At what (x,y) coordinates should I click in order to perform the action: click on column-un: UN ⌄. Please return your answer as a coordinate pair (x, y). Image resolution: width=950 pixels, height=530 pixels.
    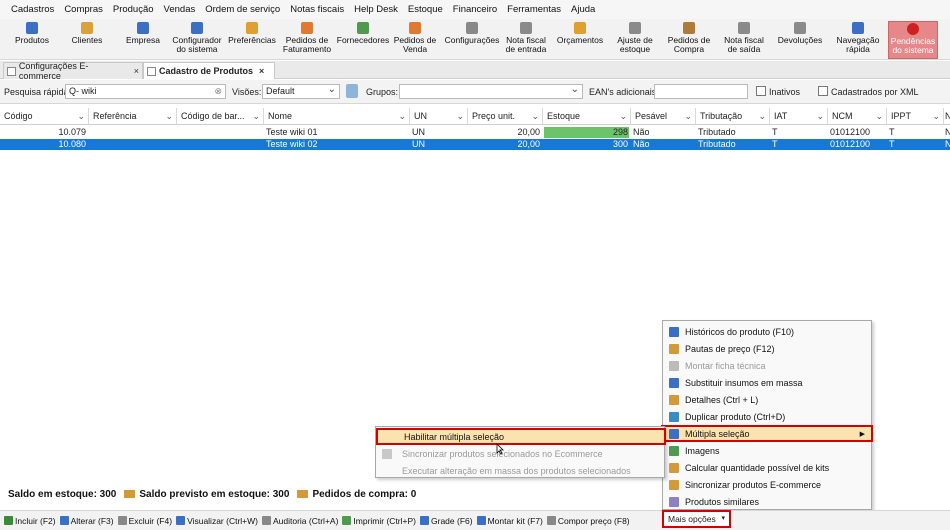
    Looking at the image, I should click on (439, 116).